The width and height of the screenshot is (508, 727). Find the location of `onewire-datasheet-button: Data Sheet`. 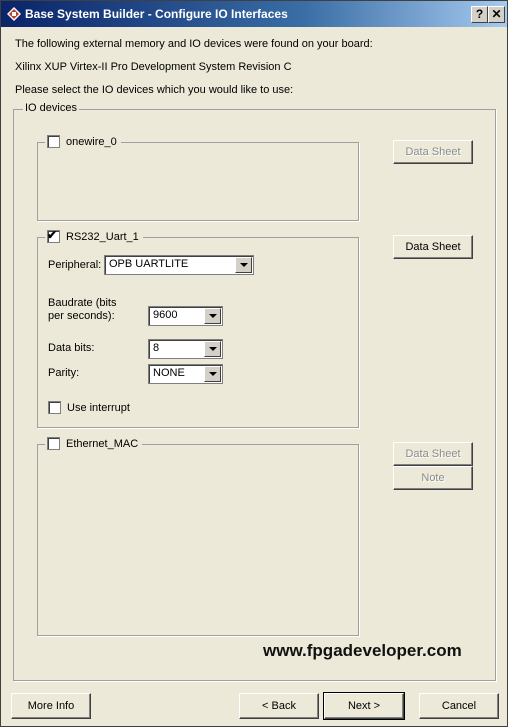

onewire-datasheet-button: Data Sheet is located at coordinates (433, 152).